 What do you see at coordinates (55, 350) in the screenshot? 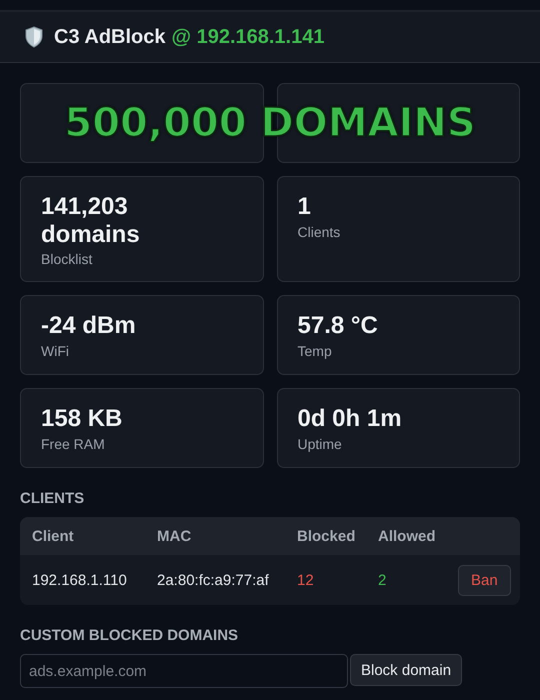
I see `stat-label: WiFi` at bounding box center [55, 350].